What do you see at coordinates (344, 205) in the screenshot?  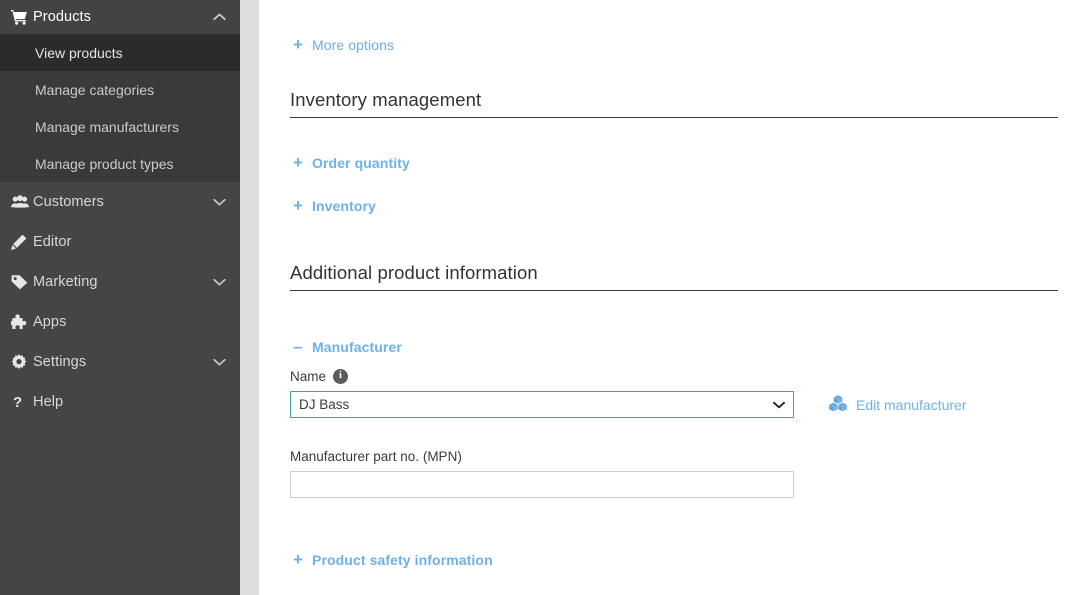 I see `inventory-label: Inventory` at bounding box center [344, 205].